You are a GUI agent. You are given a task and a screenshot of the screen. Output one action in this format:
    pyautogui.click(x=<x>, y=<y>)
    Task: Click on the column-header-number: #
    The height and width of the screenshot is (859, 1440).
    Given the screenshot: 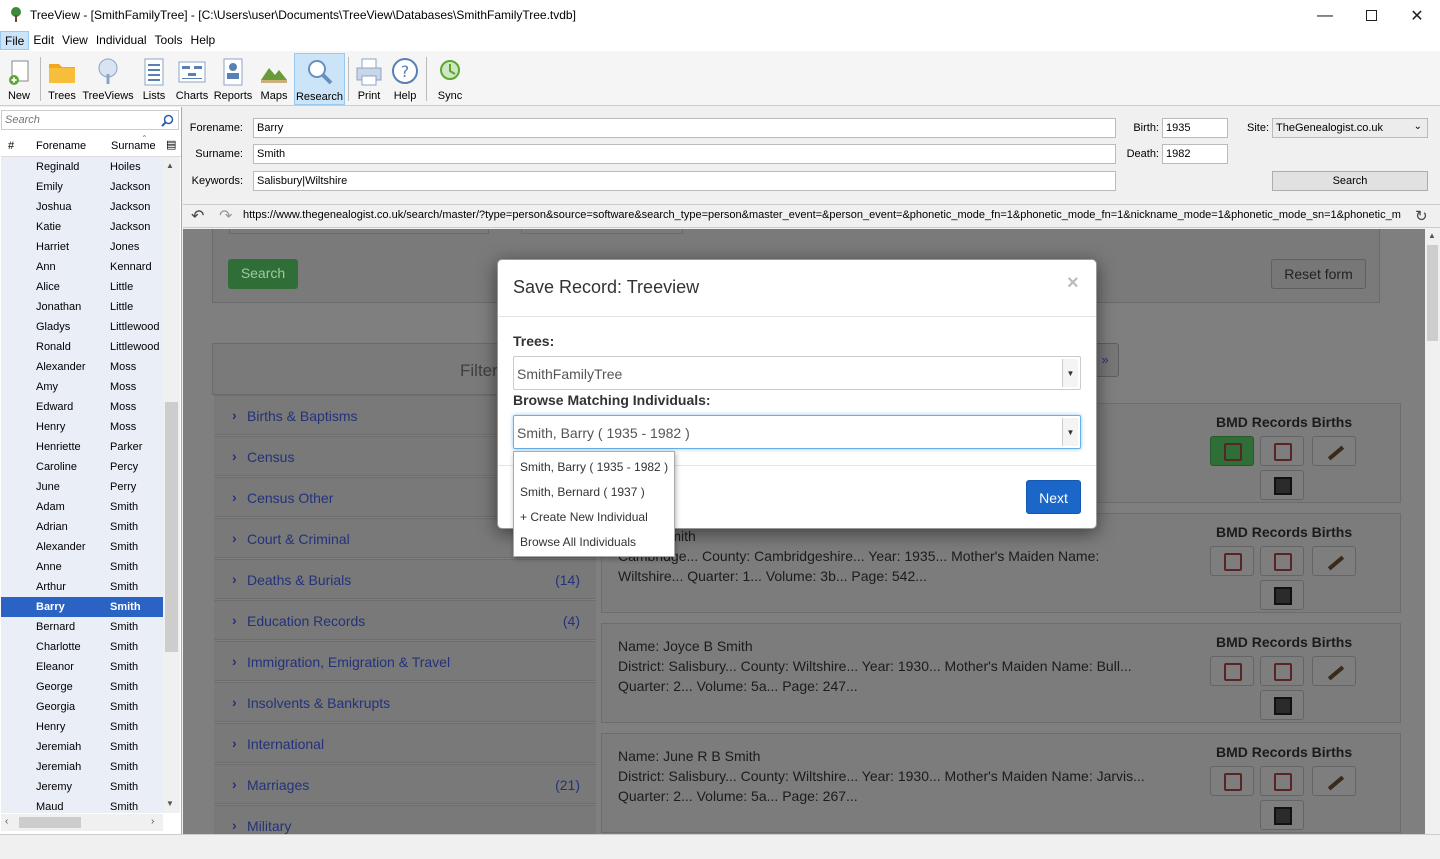 What is the action you would take?
    pyautogui.click(x=11, y=146)
    